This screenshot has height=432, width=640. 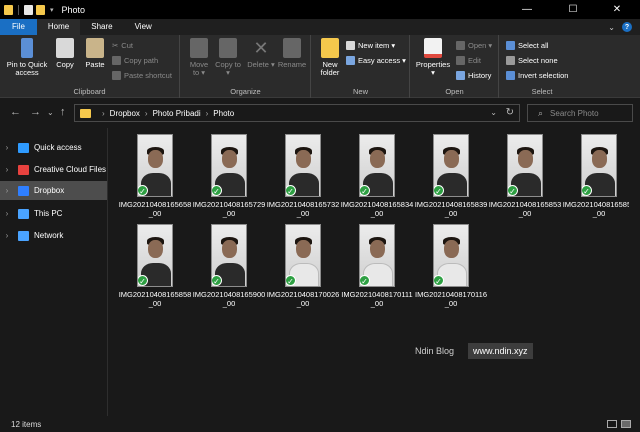 What do you see at coordinates (525, 176) in the screenshot?
I see `file-item: ✓ IMG20210408165853_00` at bounding box center [525, 176].